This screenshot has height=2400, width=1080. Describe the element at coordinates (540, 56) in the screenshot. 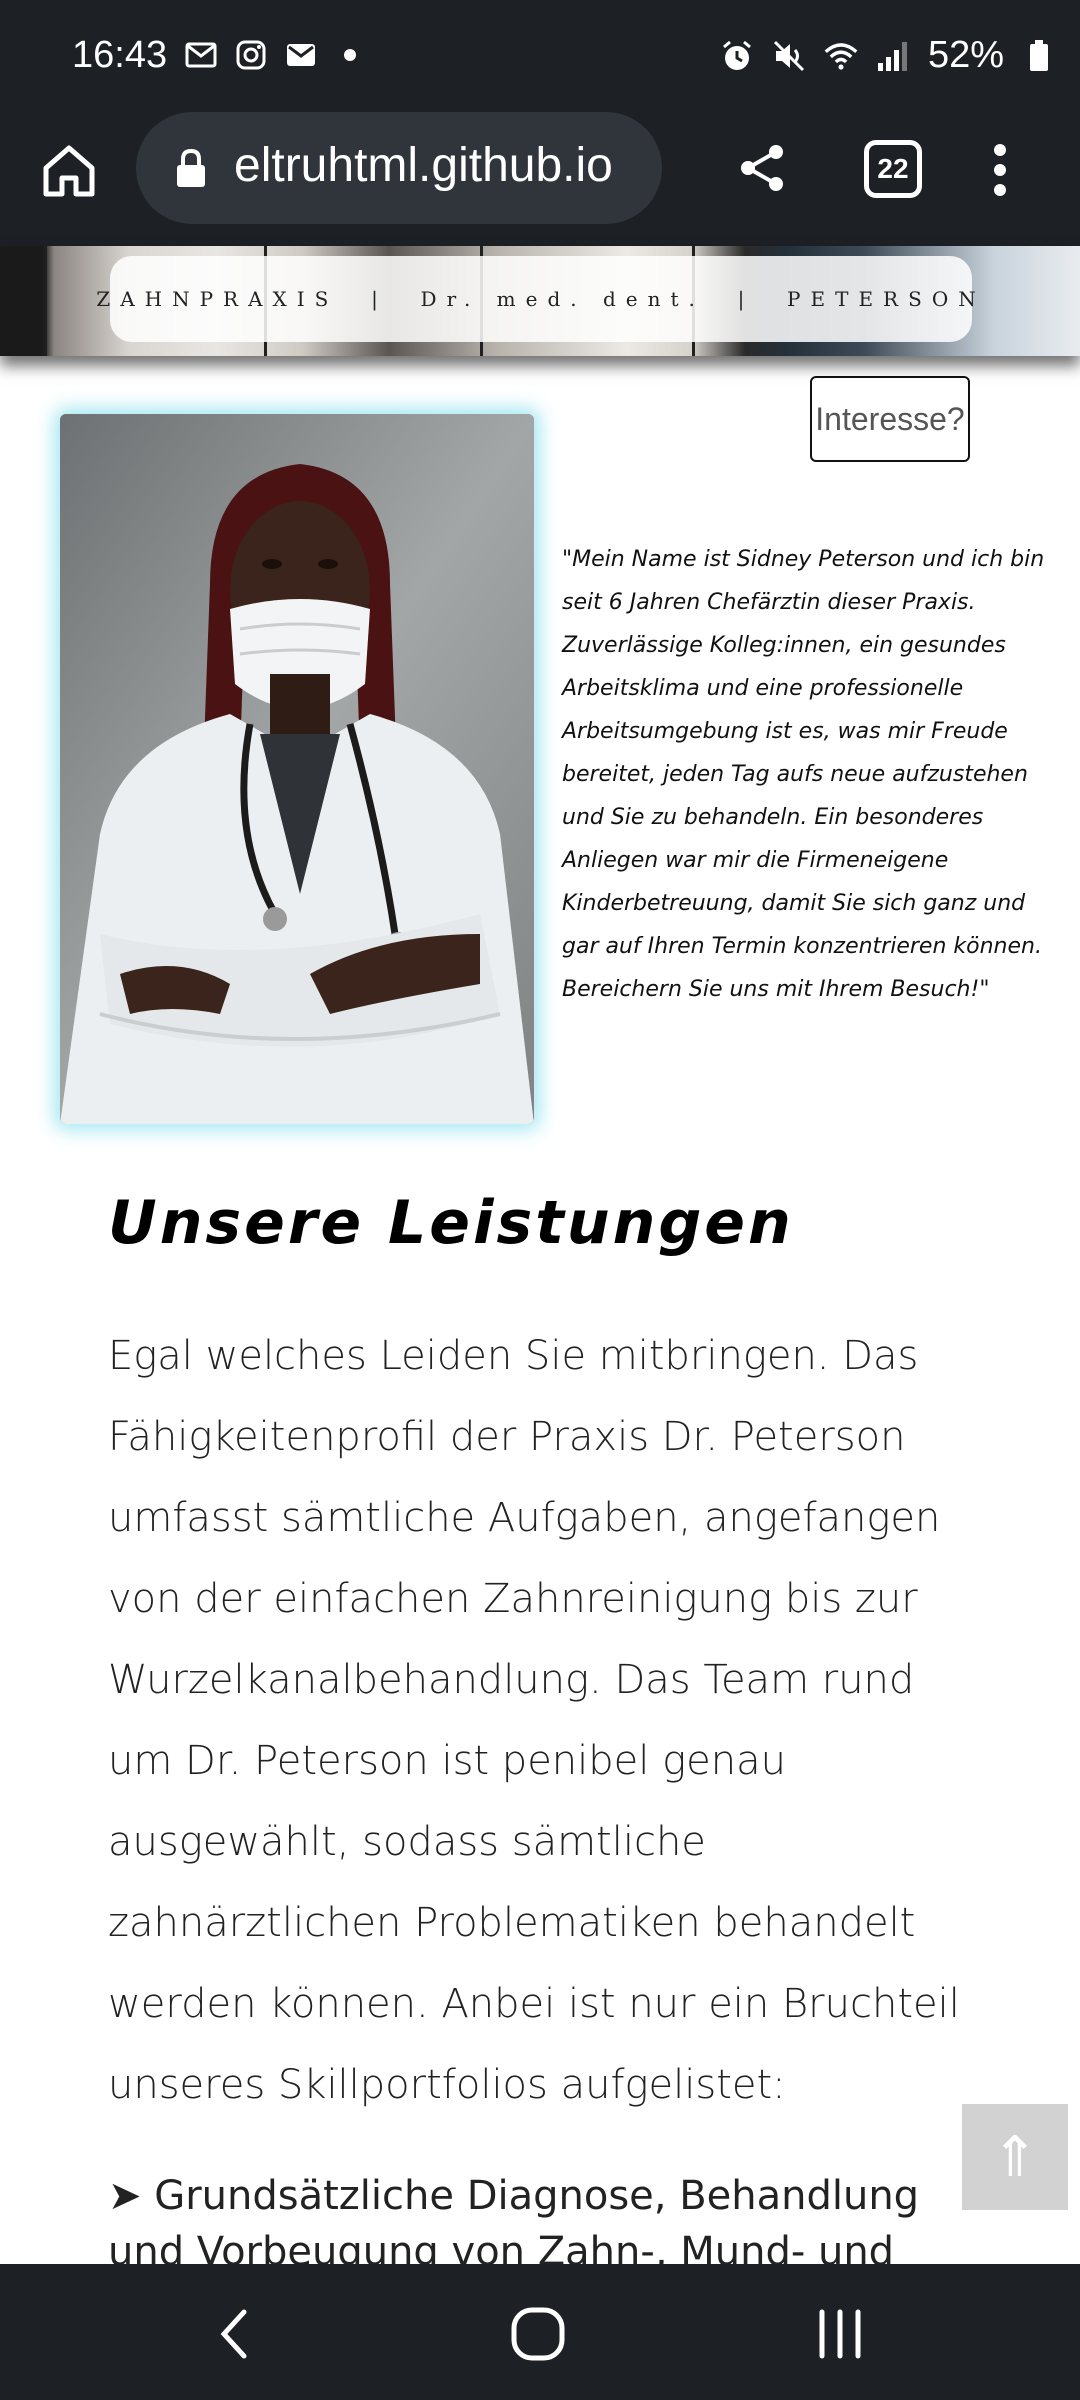

I see `status-bar: 16:43 52%` at that location.